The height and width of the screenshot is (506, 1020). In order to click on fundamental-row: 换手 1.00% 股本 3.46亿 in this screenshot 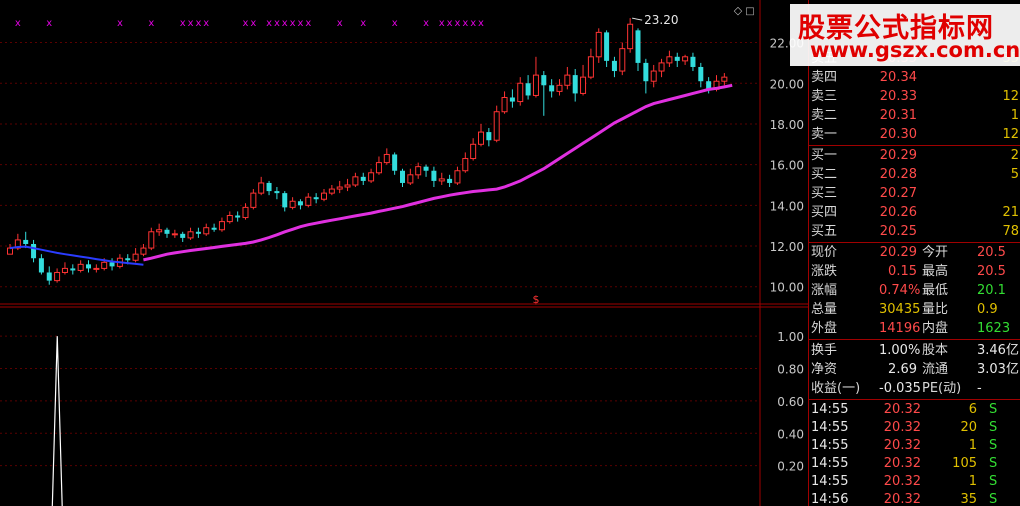, I will do `click(914, 350)`.